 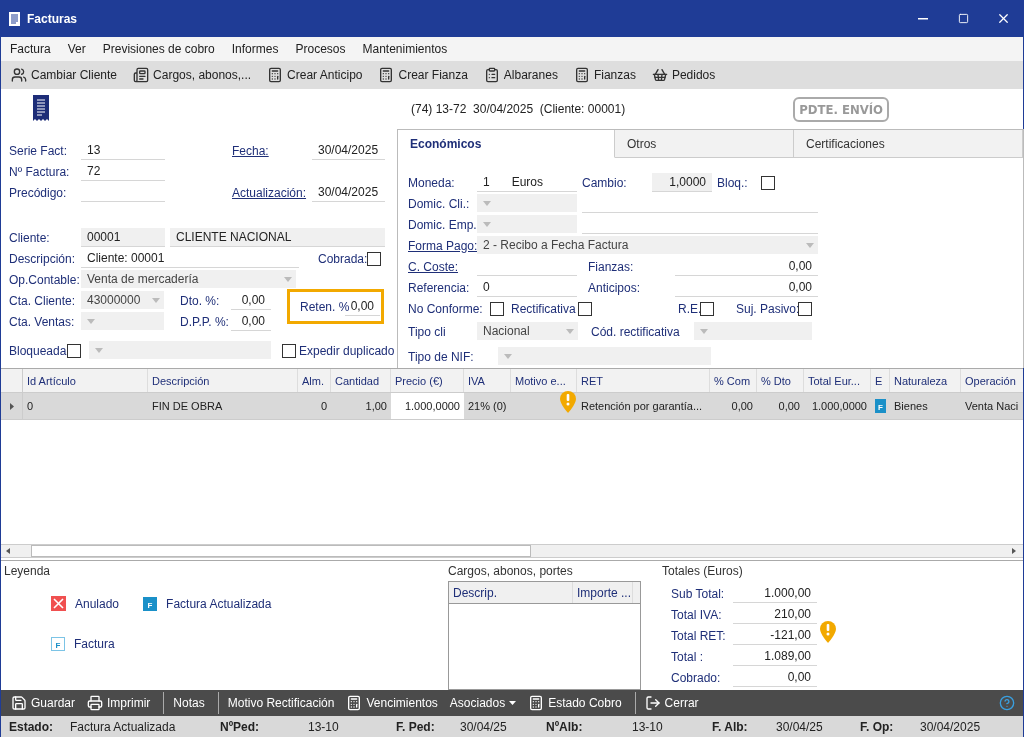 What do you see at coordinates (27, 571) in the screenshot?
I see `section-title: Leyenda` at bounding box center [27, 571].